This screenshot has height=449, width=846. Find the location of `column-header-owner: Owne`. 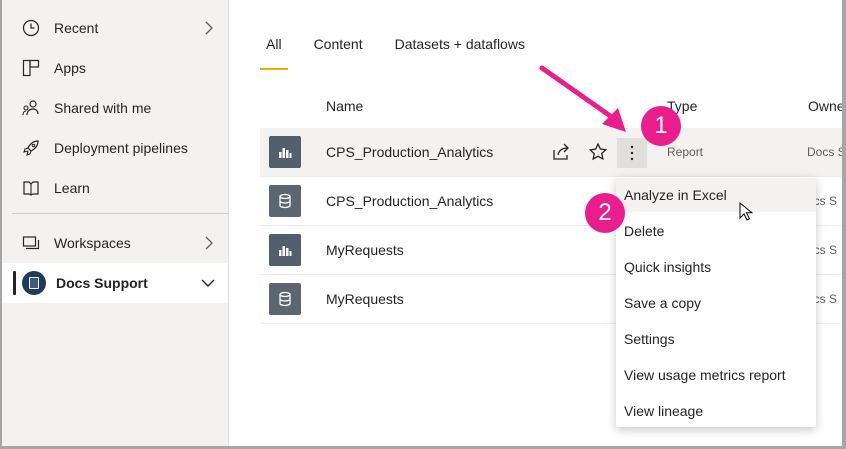

column-header-owner: Owne is located at coordinates (825, 106).